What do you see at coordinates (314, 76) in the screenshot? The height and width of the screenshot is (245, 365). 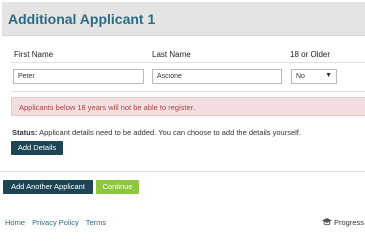 I see `age-select: No ▼` at bounding box center [314, 76].